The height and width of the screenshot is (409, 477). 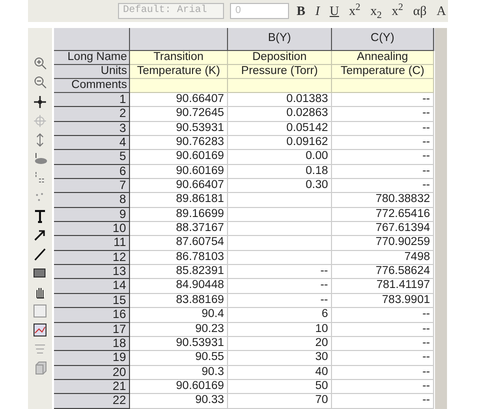 I want to click on text-tool-icon, so click(x=40, y=216).